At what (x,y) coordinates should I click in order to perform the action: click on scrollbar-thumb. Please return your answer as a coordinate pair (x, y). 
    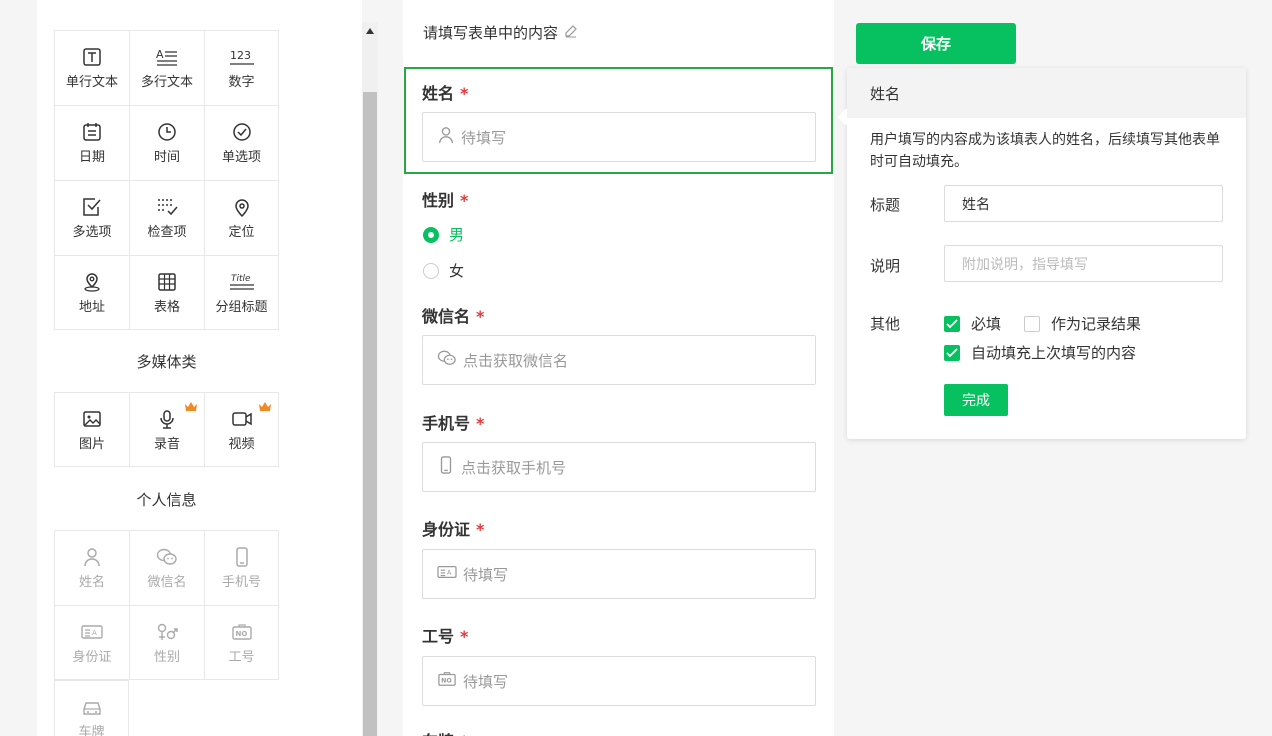
    Looking at the image, I should click on (370, 414).